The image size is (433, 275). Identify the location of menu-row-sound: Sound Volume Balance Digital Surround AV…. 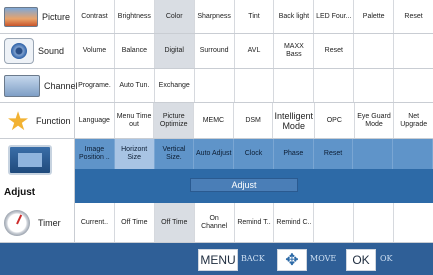
(216, 51).